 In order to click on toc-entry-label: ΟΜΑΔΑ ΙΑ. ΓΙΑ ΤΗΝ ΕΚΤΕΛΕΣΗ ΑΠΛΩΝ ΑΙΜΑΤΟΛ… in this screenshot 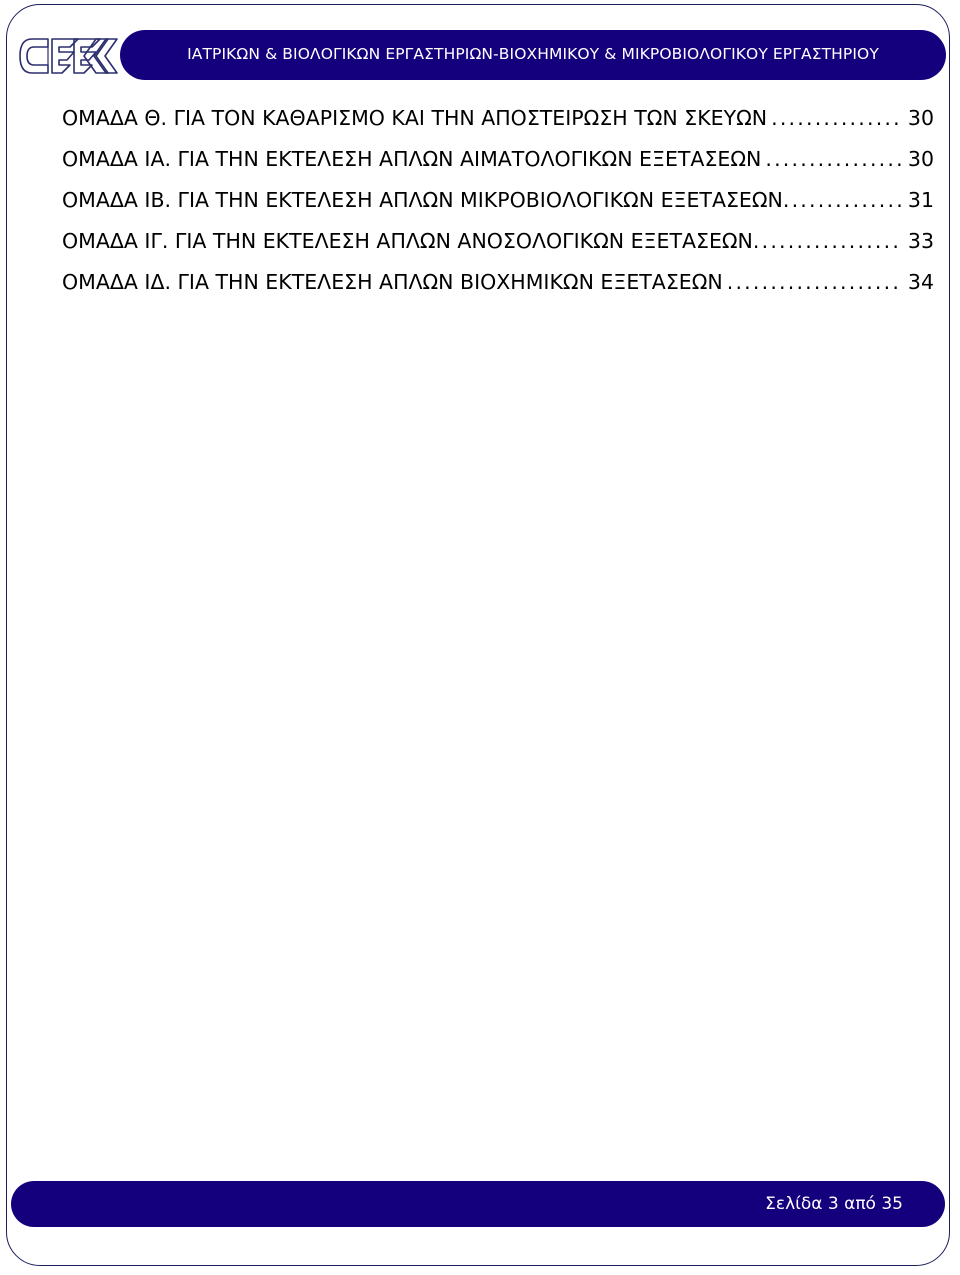, I will do `click(412, 159)`.